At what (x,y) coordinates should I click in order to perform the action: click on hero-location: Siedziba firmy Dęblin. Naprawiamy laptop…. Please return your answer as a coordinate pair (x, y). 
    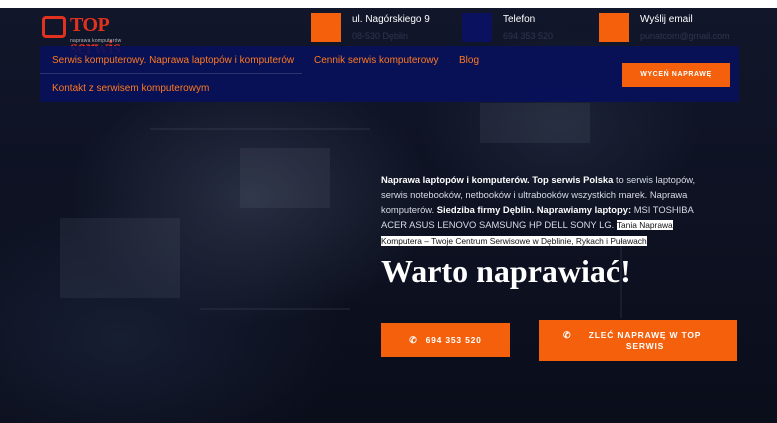
    Looking at the image, I should click on (534, 209).